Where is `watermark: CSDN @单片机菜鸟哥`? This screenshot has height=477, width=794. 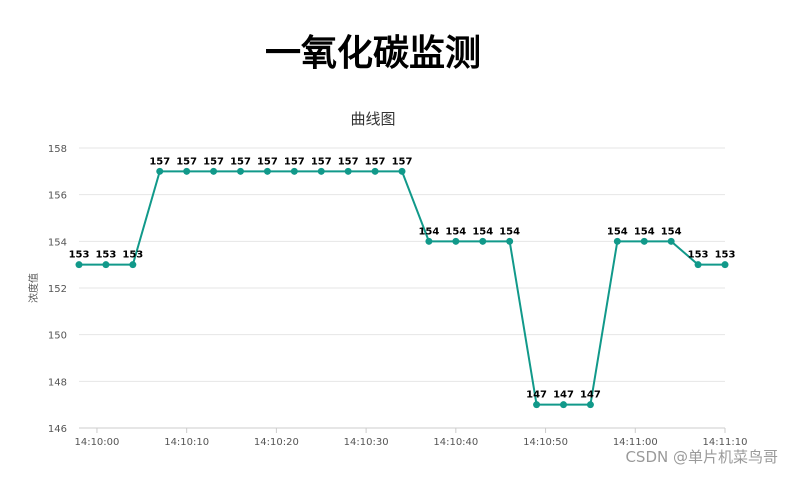 watermark: CSDN @单片机菜鸟哥 is located at coordinates (701, 457).